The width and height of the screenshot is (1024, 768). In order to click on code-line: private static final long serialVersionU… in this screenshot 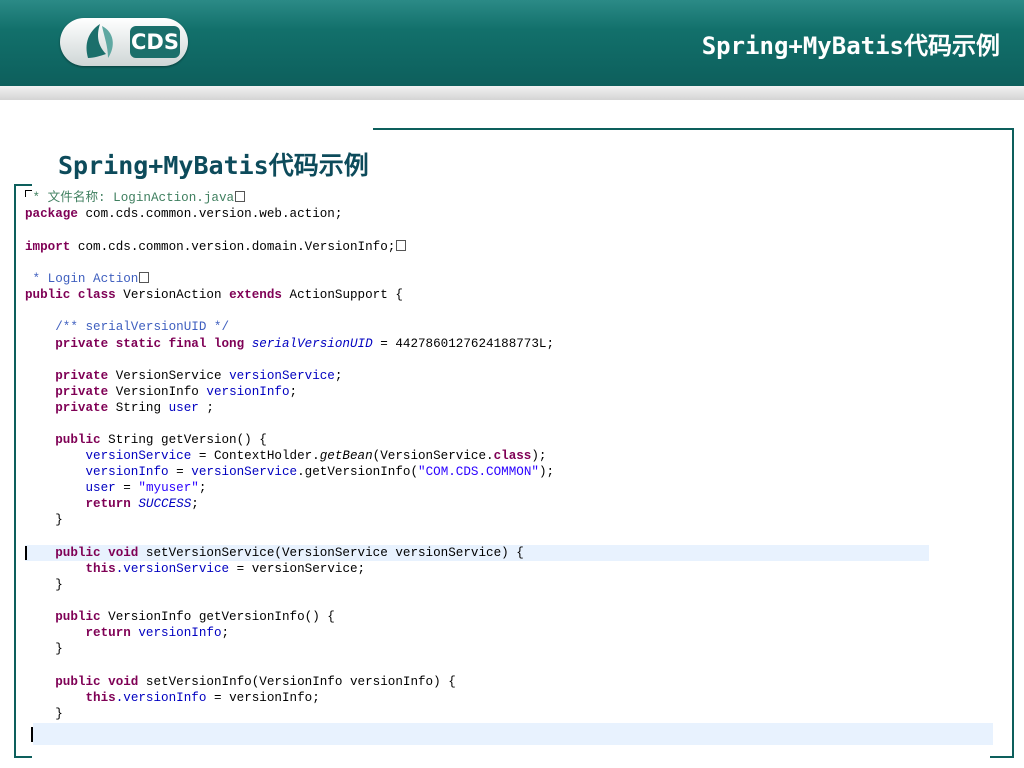, I will do `click(290, 344)`.